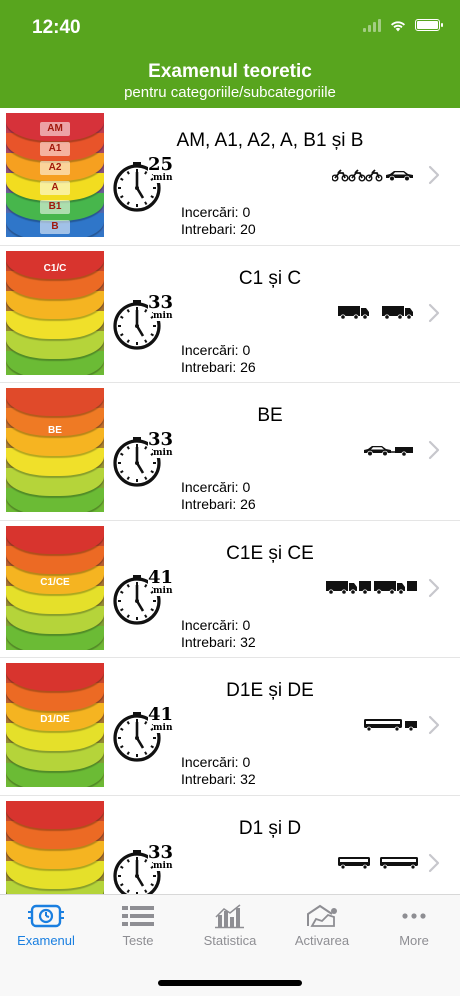 The width and height of the screenshot is (460, 996). Describe the element at coordinates (56, 27) in the screenshot. I see `status-time: 12:40` at that location.